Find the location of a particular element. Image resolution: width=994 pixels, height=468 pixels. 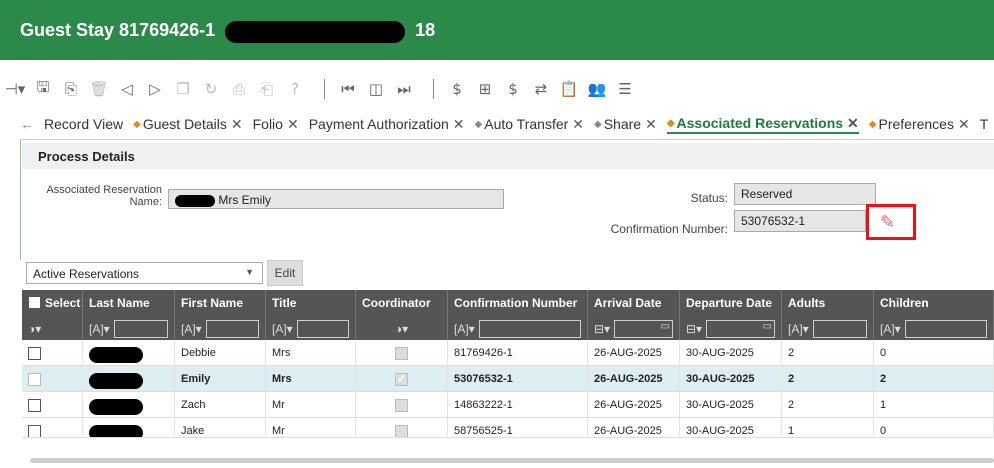

deposit-icon: $ is located at coordinates (457, 89).